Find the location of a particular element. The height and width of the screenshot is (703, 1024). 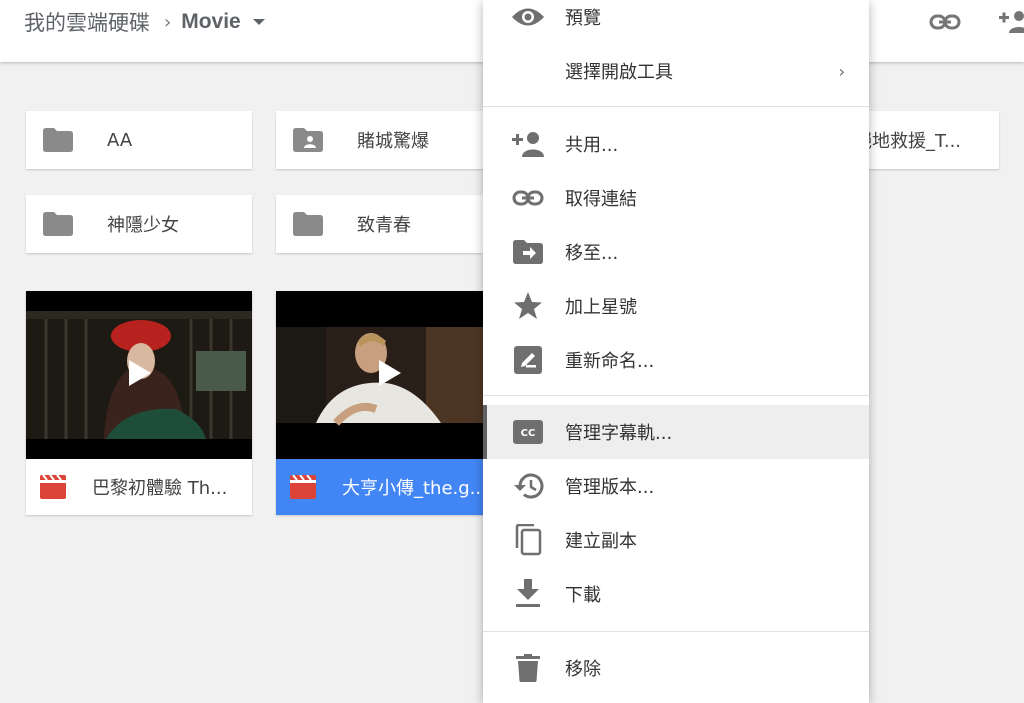

menu-item-label: 建立副本 is located at coordinates (601, 541).